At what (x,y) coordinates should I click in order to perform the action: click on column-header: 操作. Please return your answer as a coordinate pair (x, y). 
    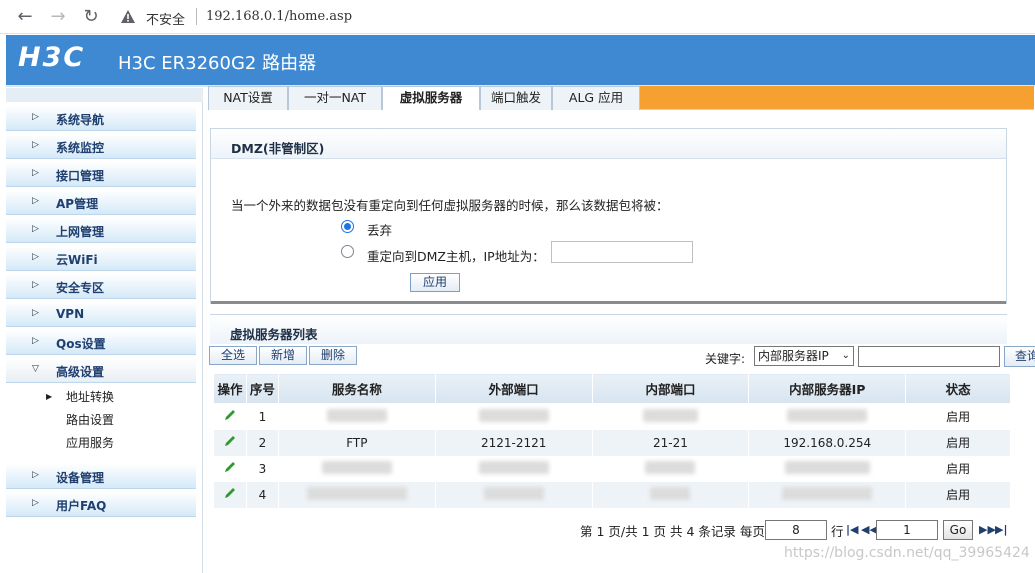
    Looking at the image, I should click on (230, 388).